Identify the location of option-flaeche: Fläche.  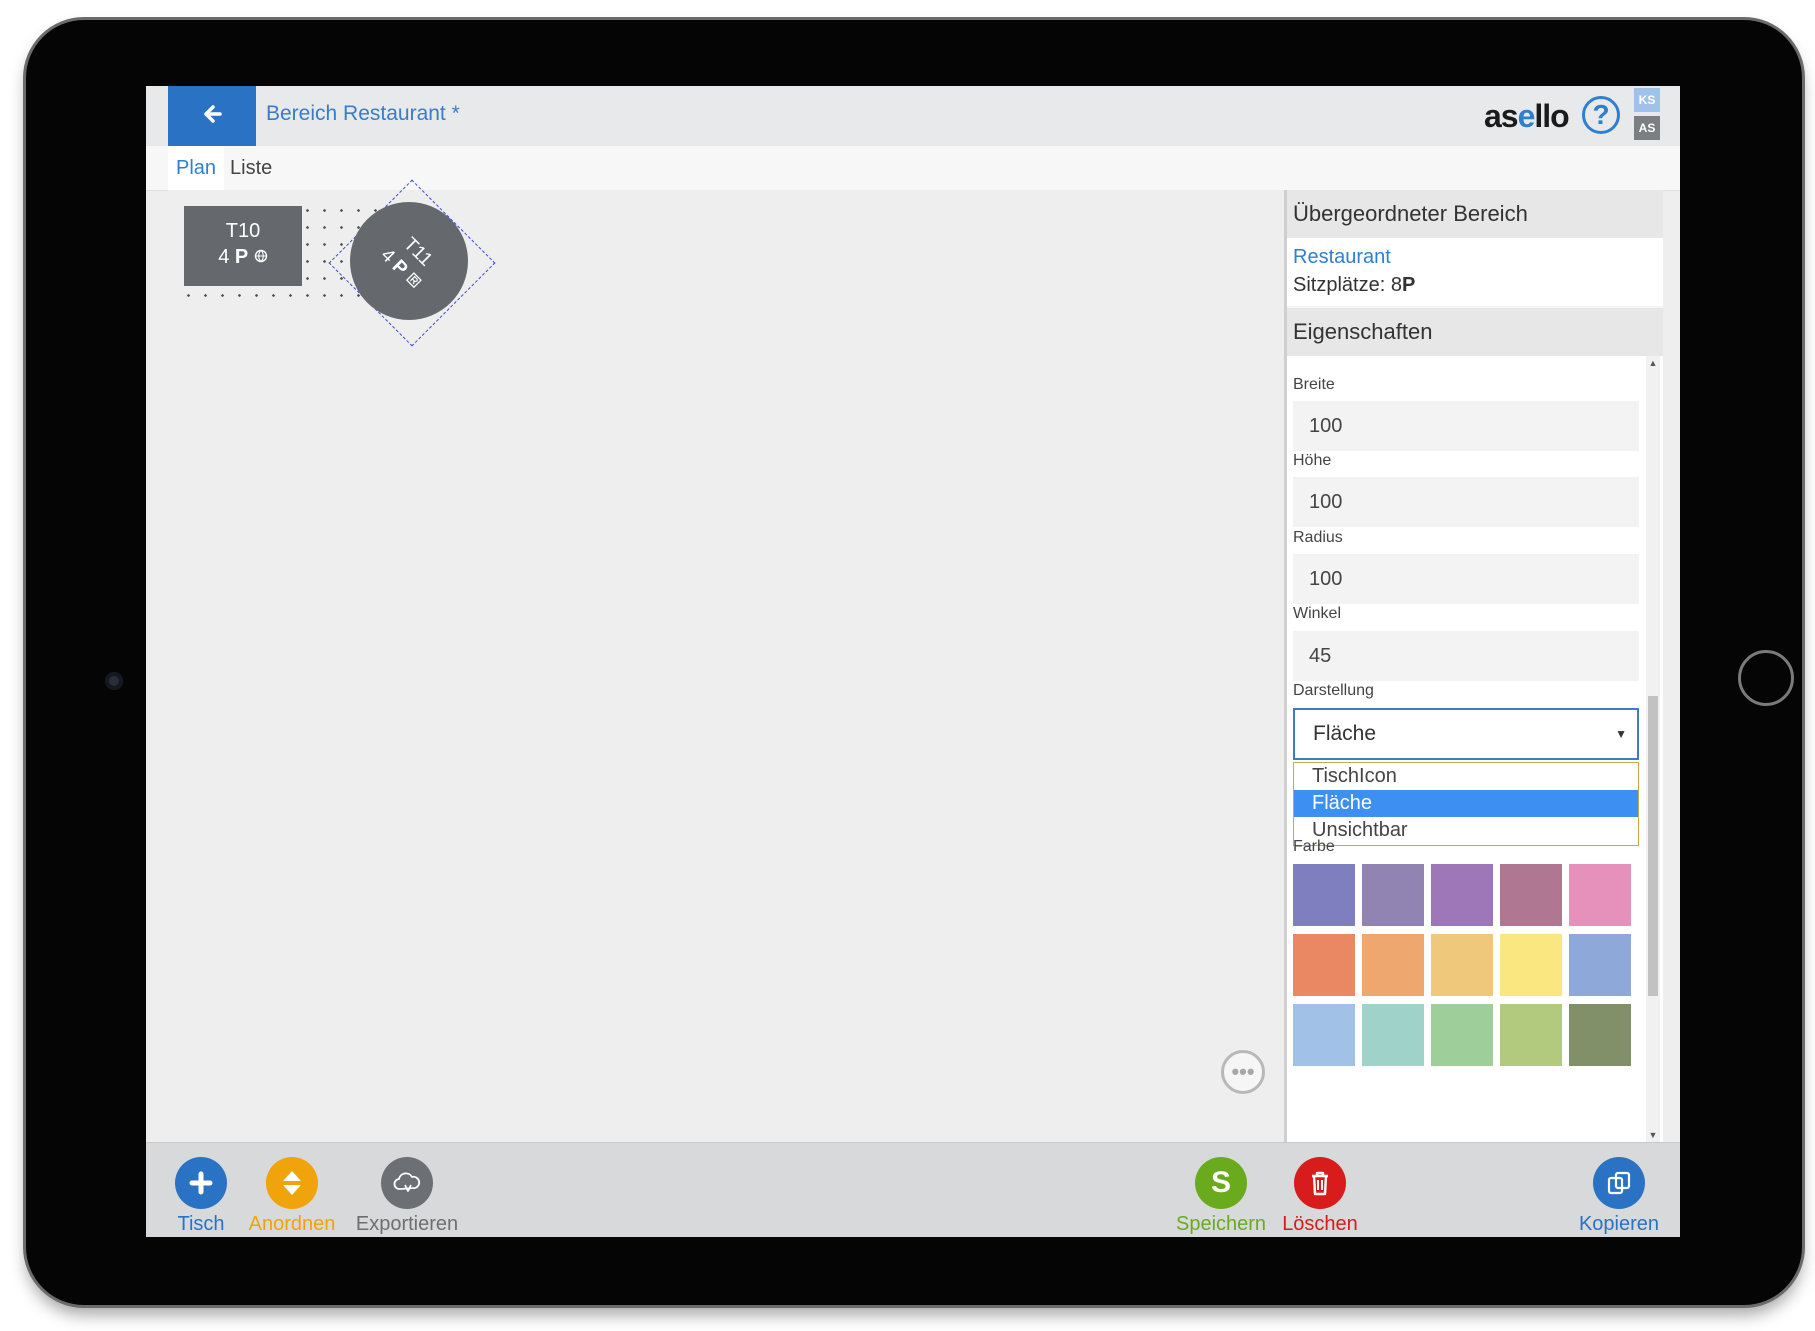
(1466, 803).